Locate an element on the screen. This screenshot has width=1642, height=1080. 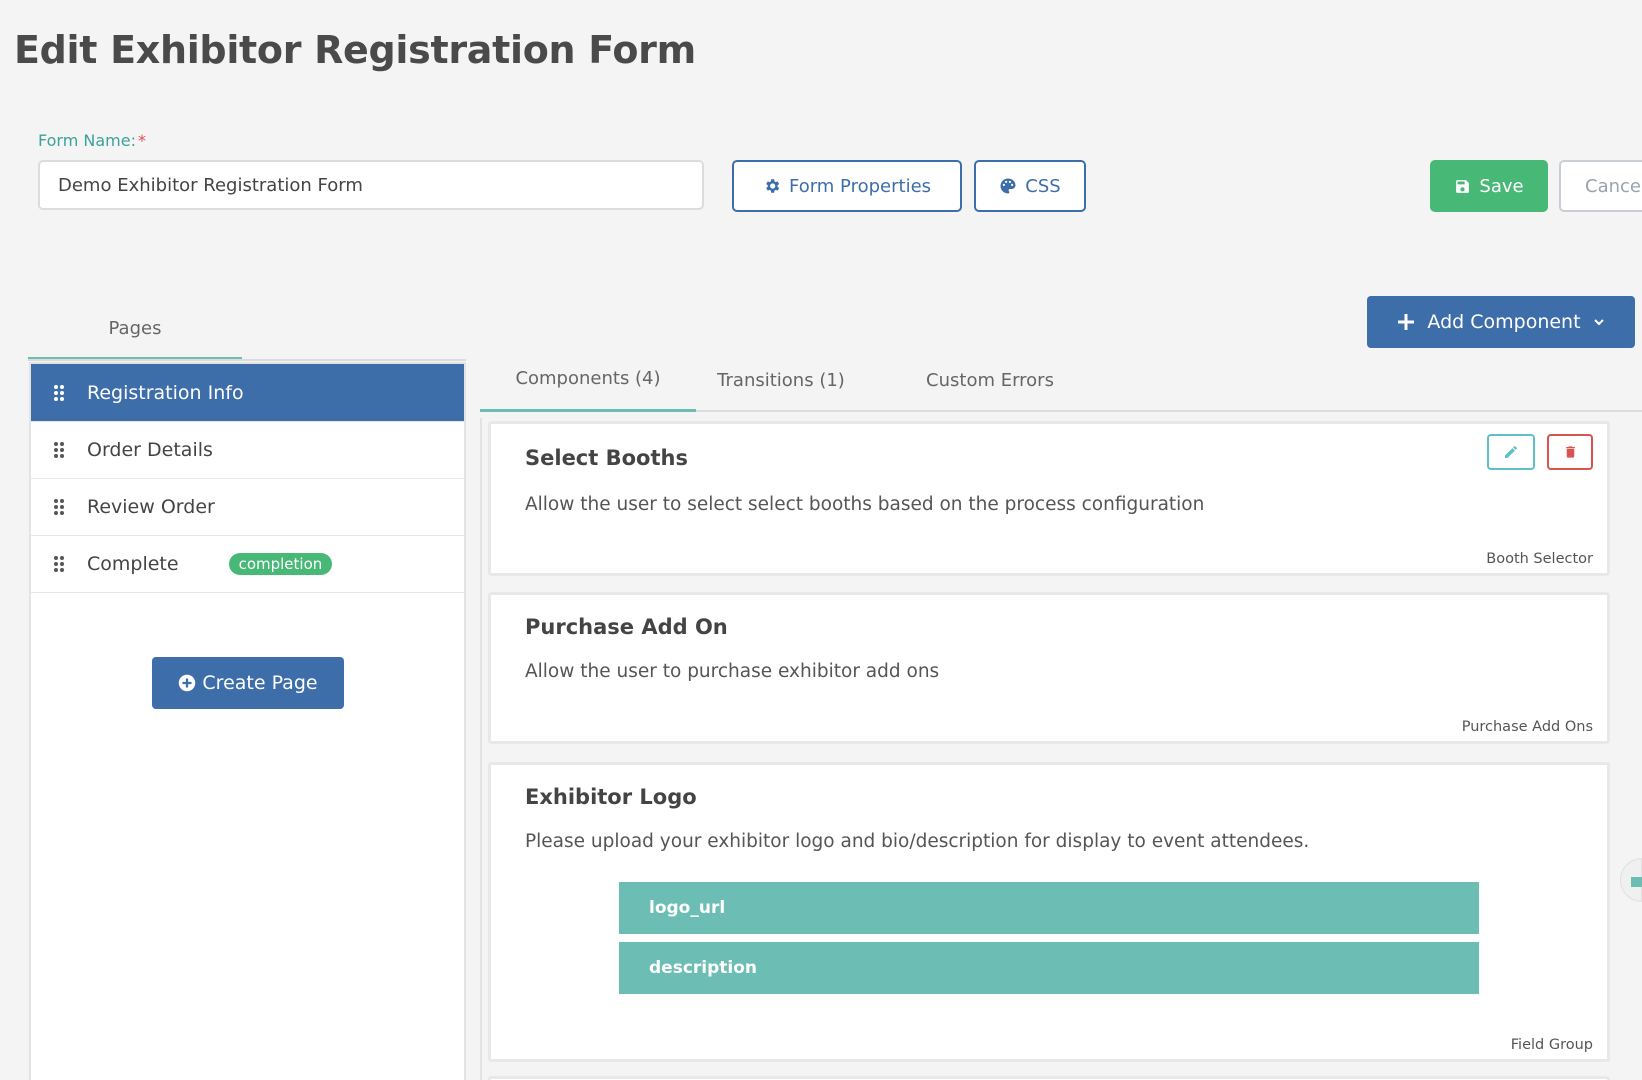
page-item-review-order: Review Order is located at coordinates (247, 507).